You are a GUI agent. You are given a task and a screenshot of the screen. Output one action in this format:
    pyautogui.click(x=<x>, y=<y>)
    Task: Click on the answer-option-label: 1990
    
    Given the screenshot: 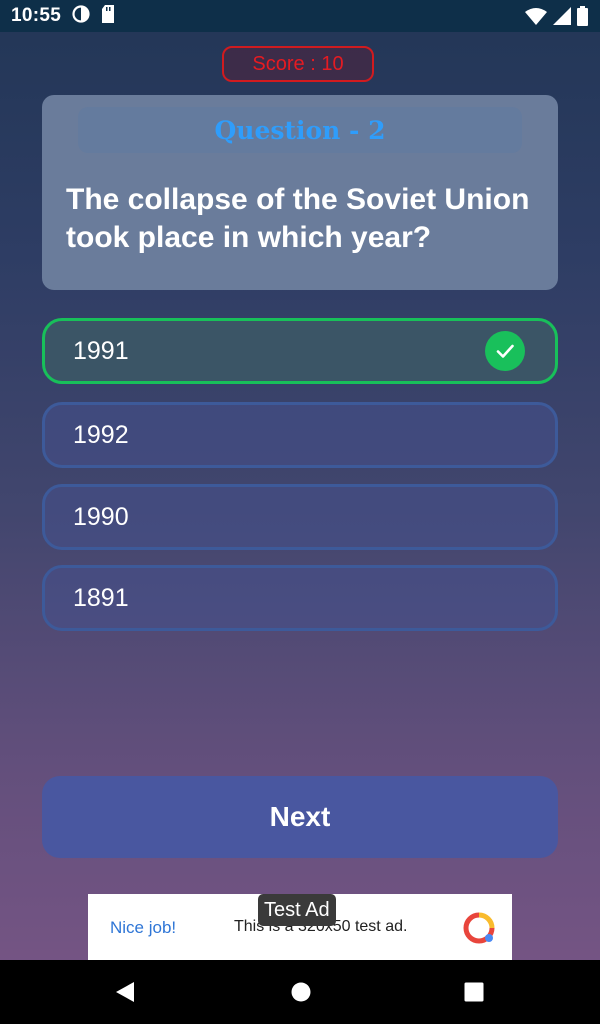 What is the action you would take?
    pyautogui.click(x=101, y=516)
    